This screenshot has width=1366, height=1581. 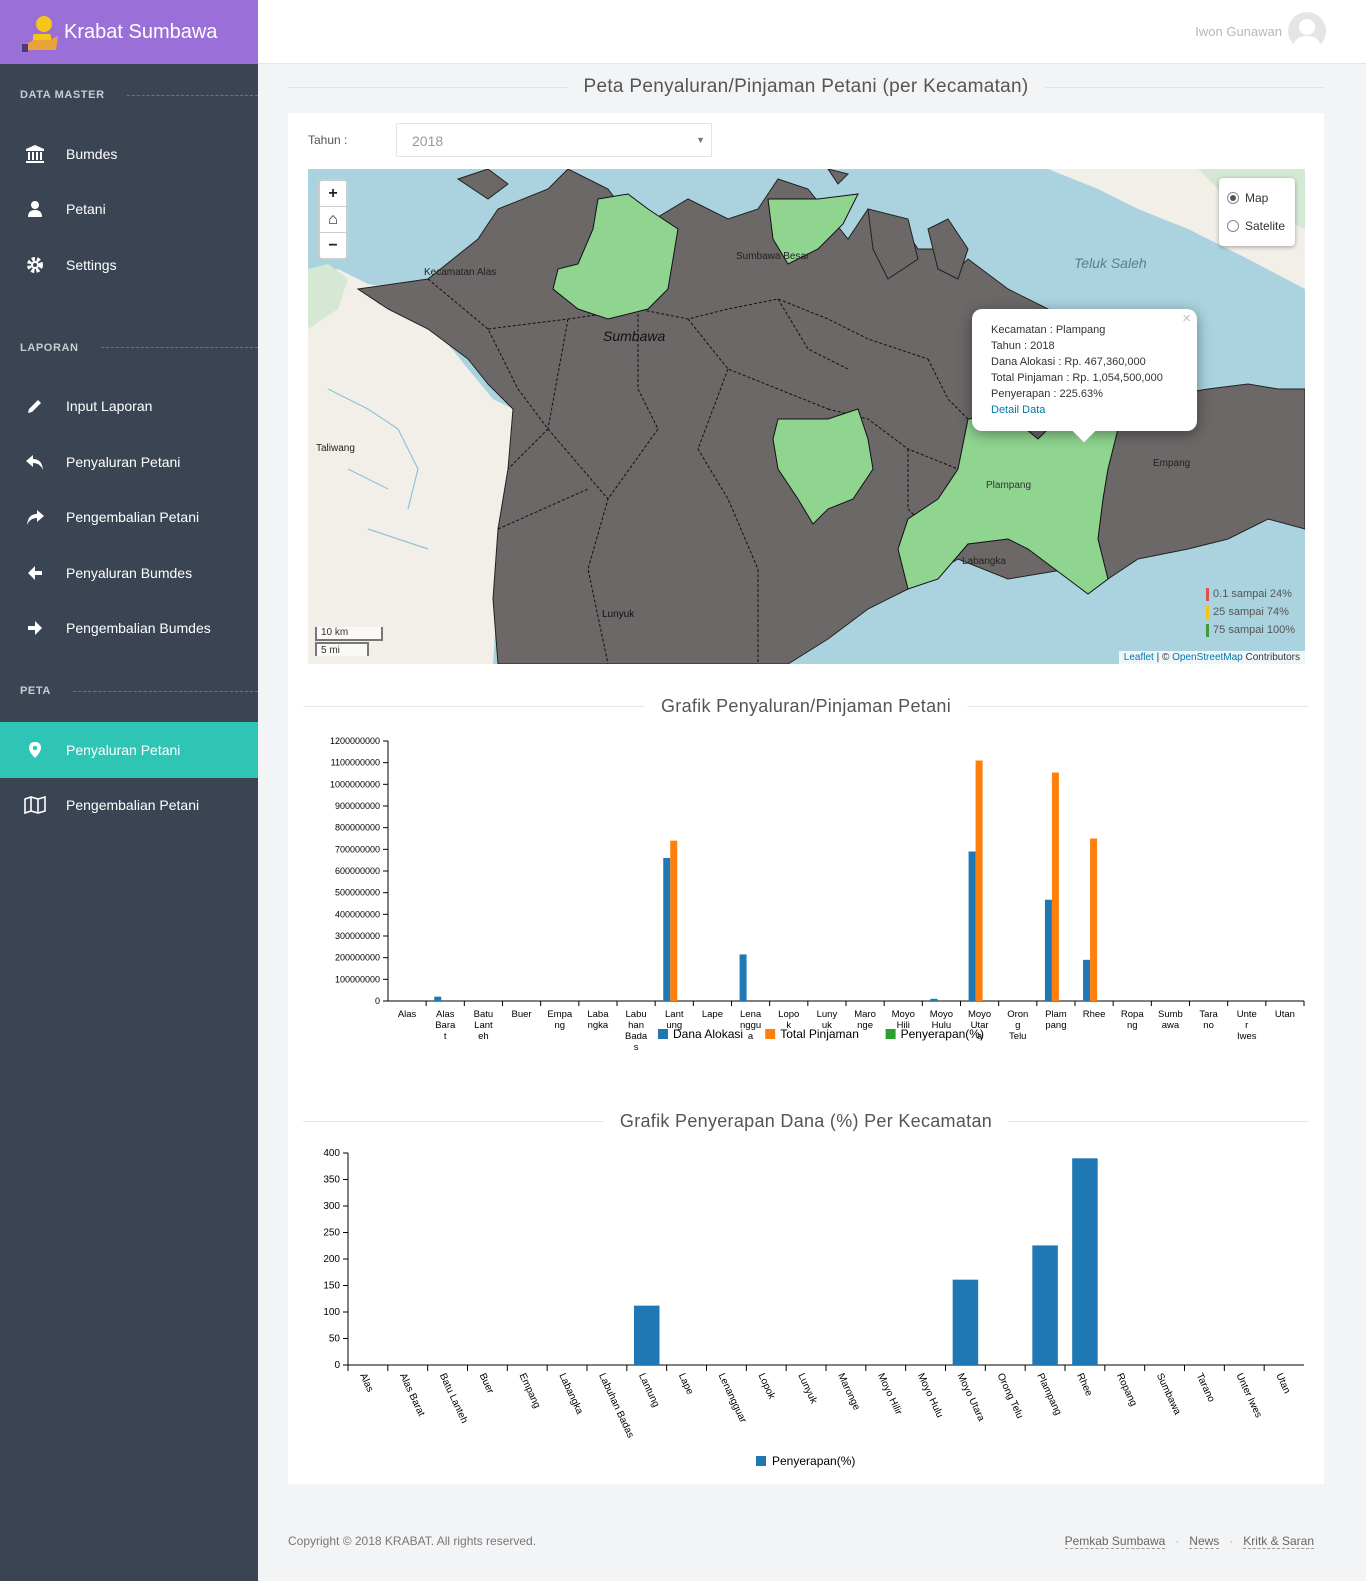 What do you see at coordinates (1208, 1014) in the screenshot?
I see `x-tick-label: Tara` at bounding box center [1208, 1014].